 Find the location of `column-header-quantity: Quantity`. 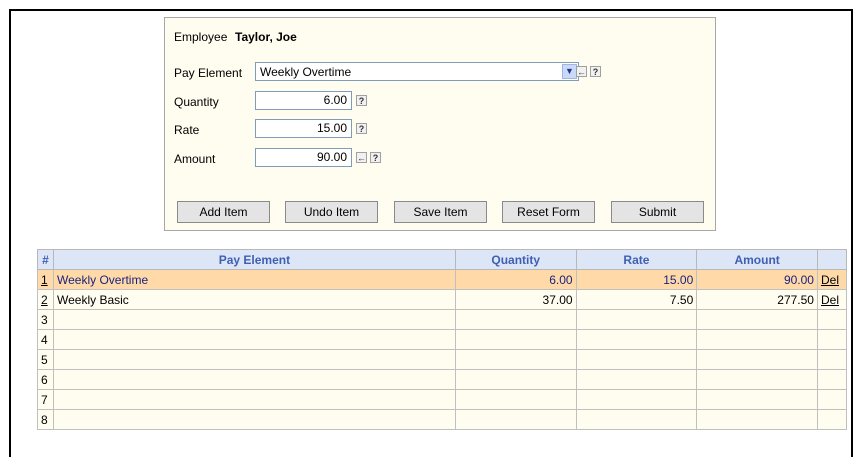

column-header-quantity: Quantity is located at coordinates (515, 259).